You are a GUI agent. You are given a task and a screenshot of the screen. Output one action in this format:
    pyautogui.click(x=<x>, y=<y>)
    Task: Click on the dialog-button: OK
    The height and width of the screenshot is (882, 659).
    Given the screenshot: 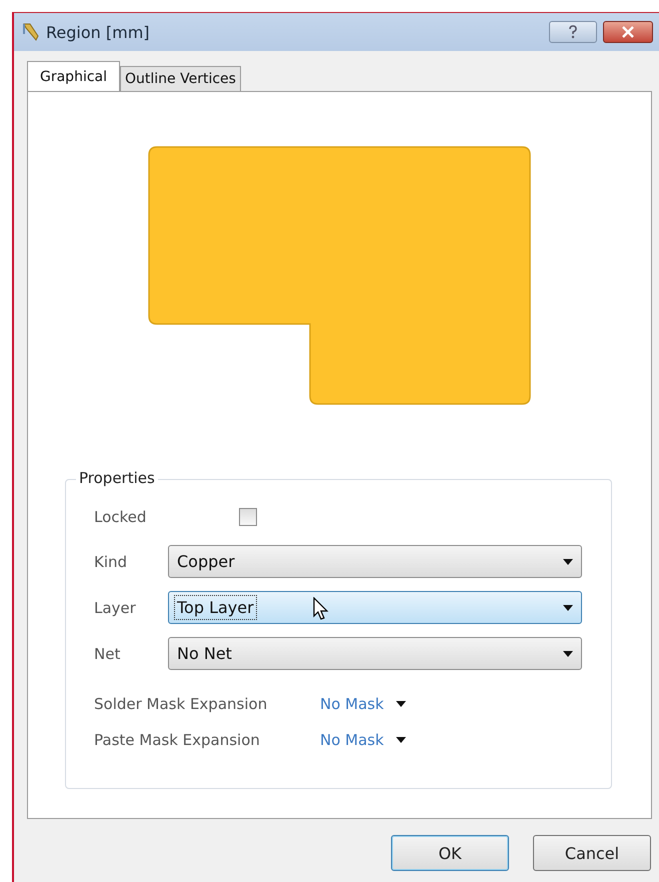 What is the action you would take?
    pyautogui.click(x=450, y=853)
    